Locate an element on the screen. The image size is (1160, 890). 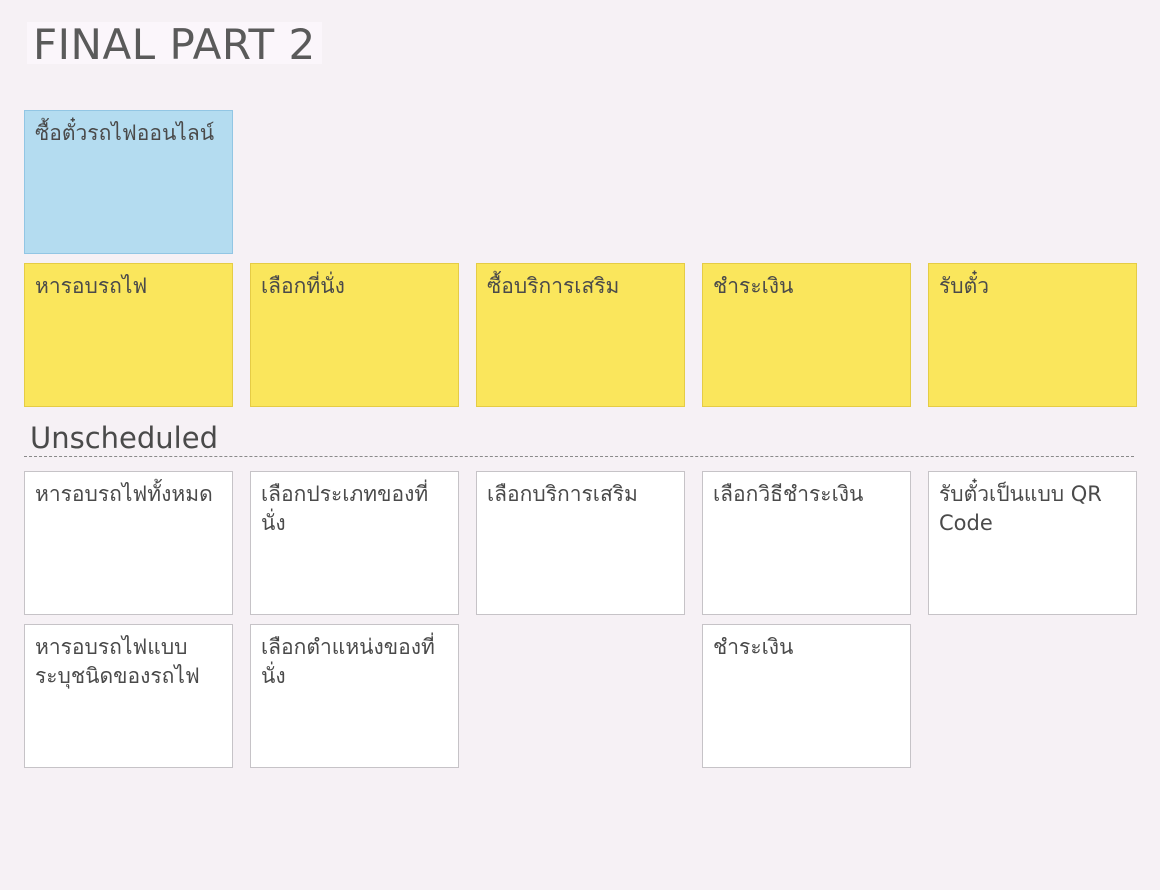
activity-card-buy-extras: ซื้อบริการเสริม is located at coordinates (580, 335).